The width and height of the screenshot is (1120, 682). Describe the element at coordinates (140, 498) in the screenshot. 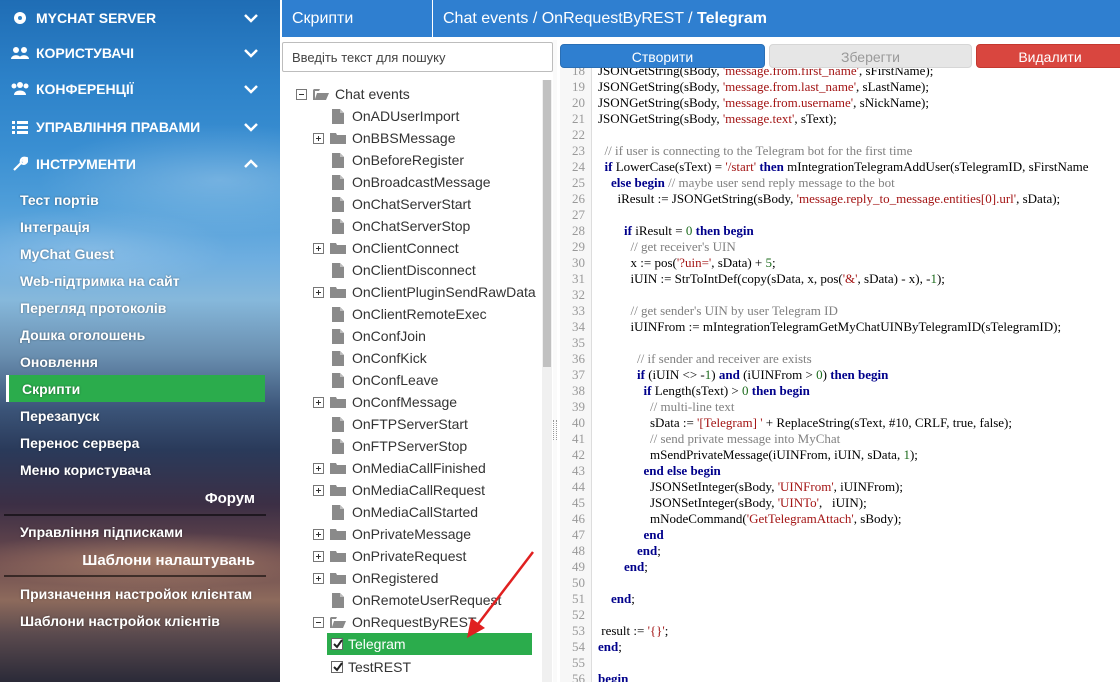

I see `nav-forum: Форум` at that location.